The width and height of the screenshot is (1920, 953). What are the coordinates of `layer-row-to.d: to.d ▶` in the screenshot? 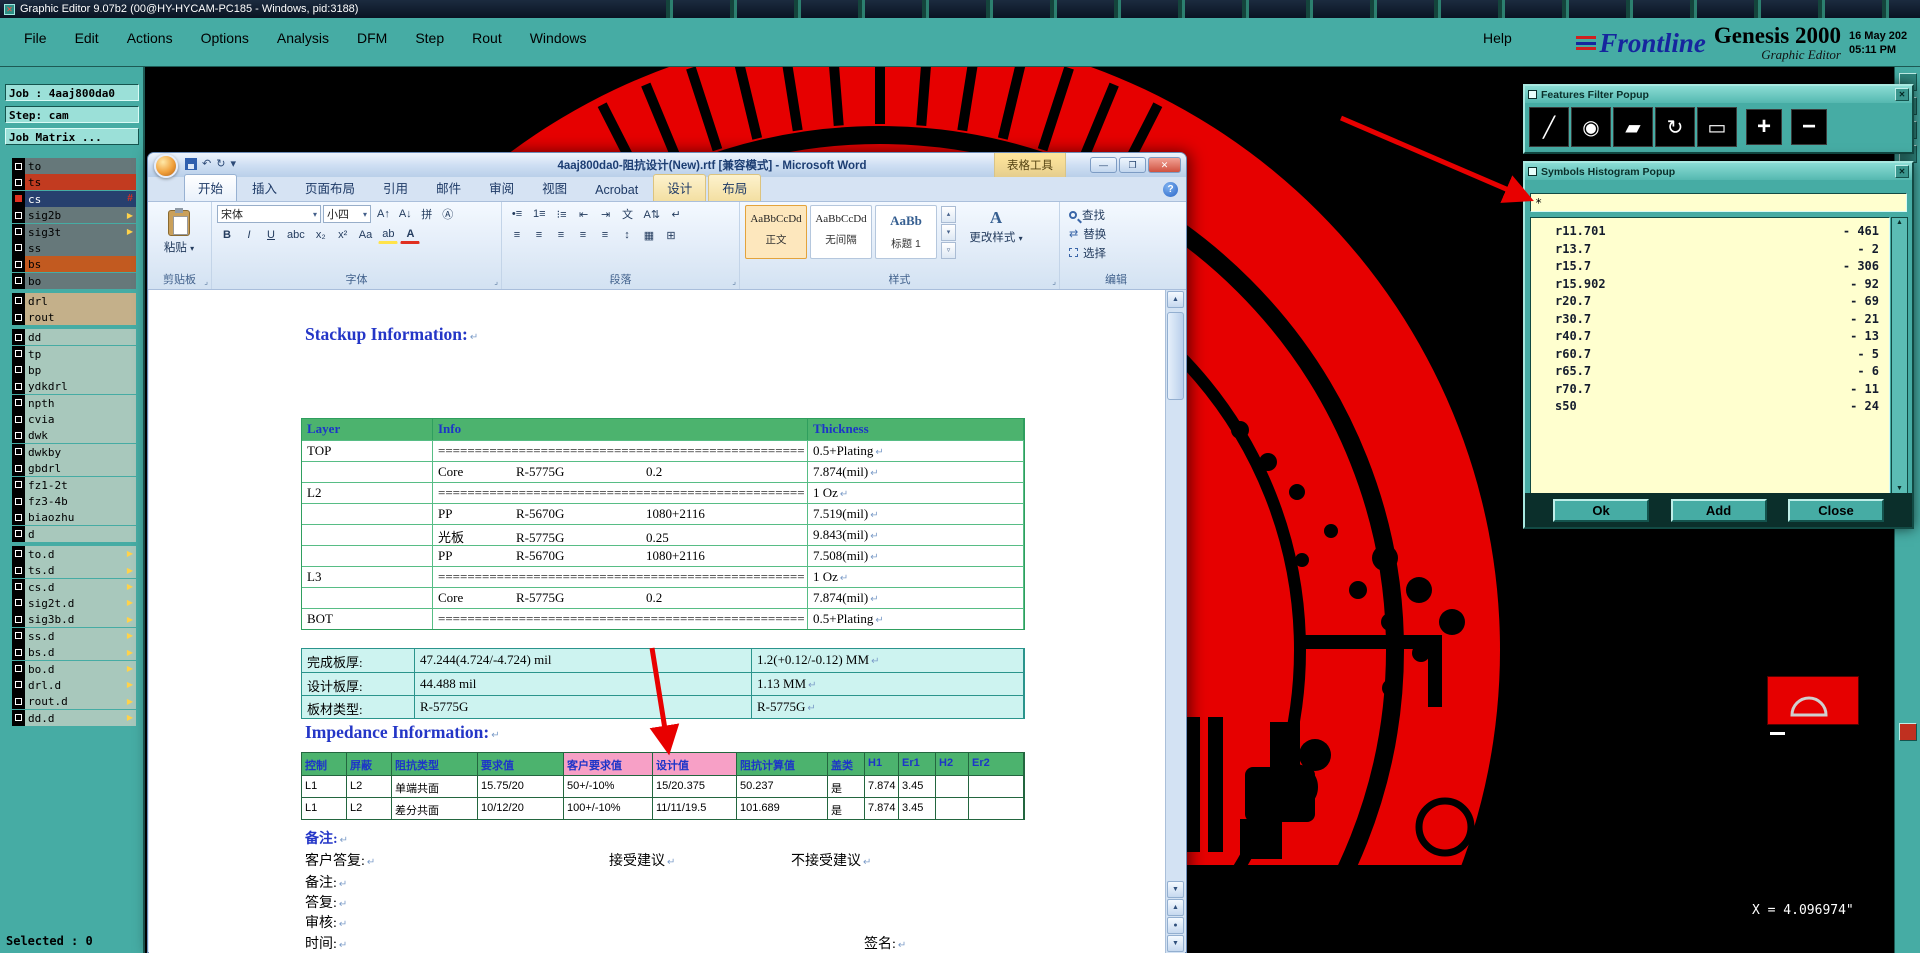 It's located at (74, 553).